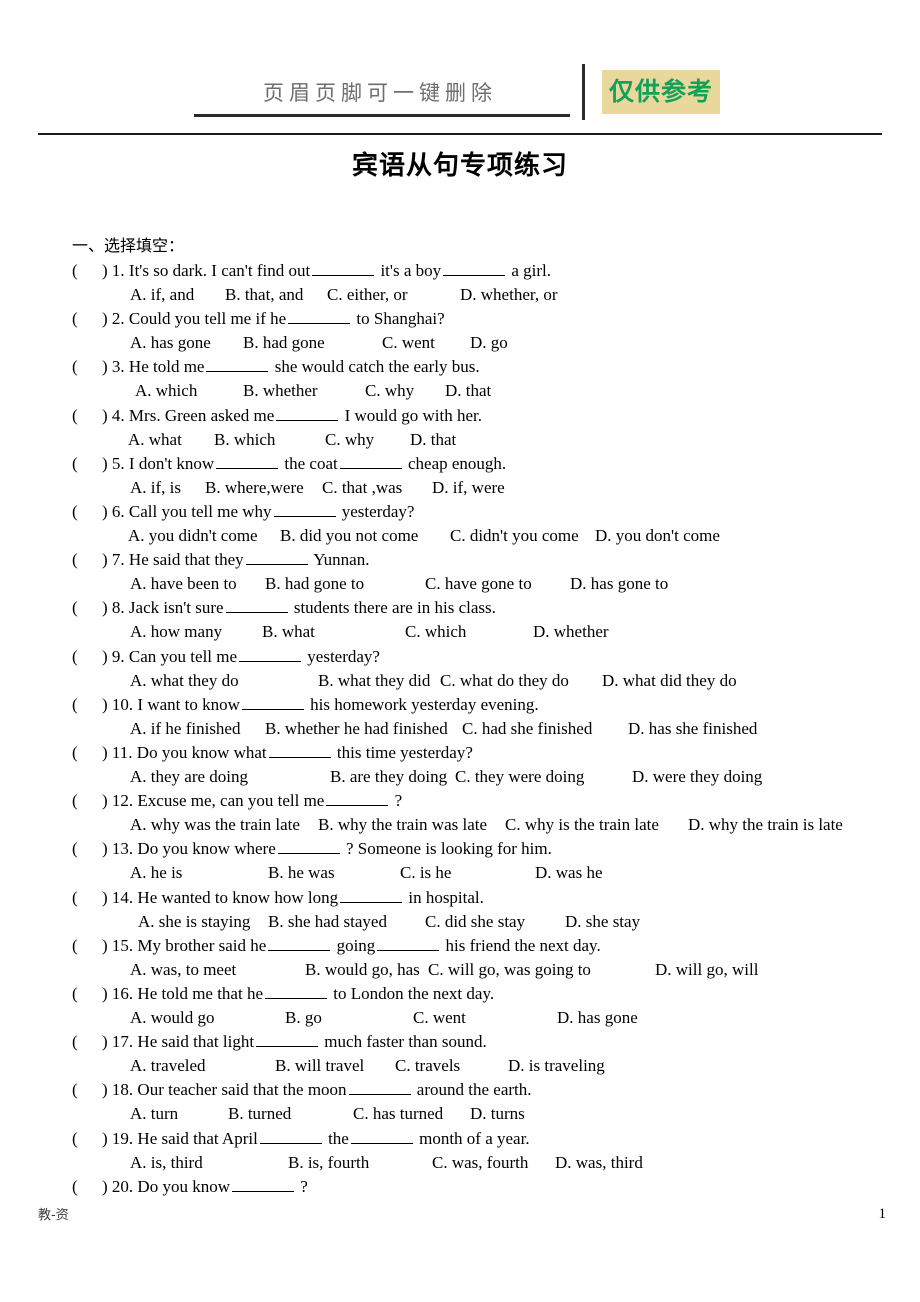  I want to click on option-choice: C. why is the train late, so click(582, 825).